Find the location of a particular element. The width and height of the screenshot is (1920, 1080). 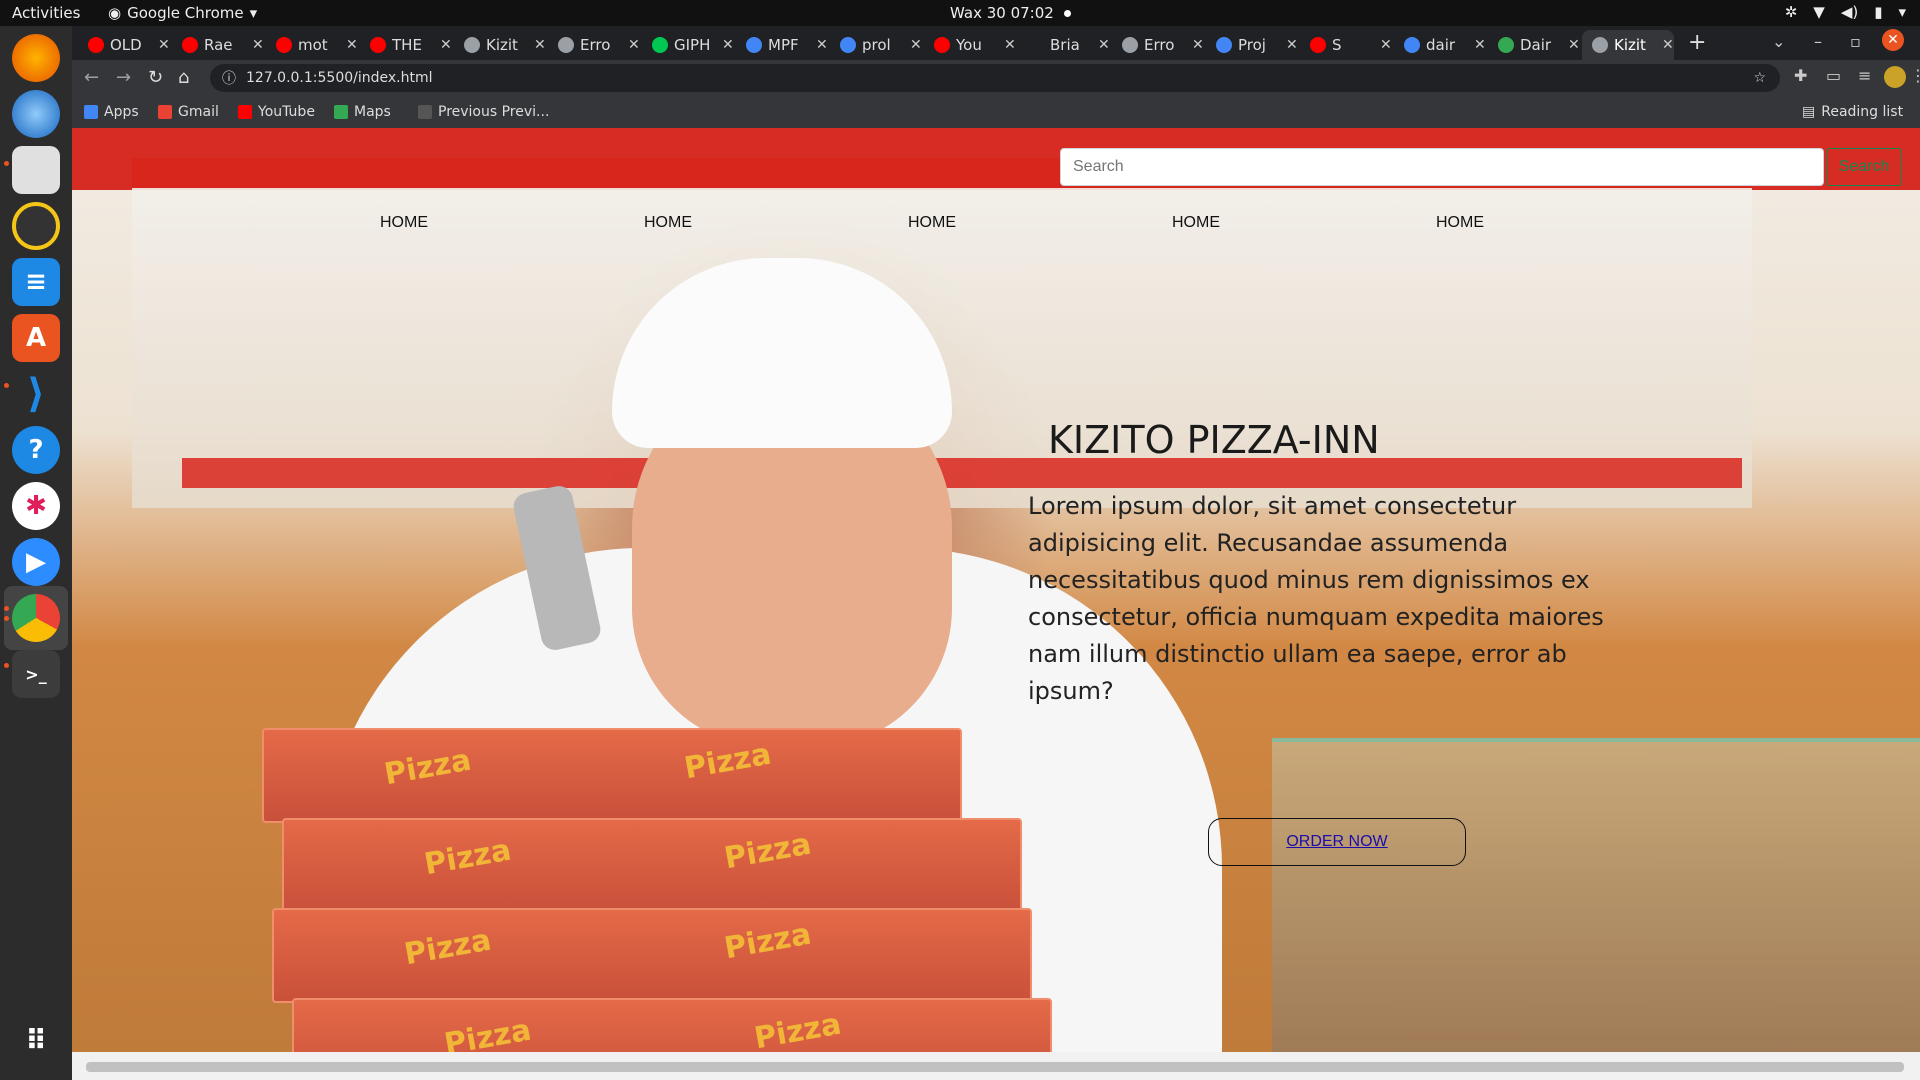

zoom-icon: ▶ is located at coordinates (36, 562).